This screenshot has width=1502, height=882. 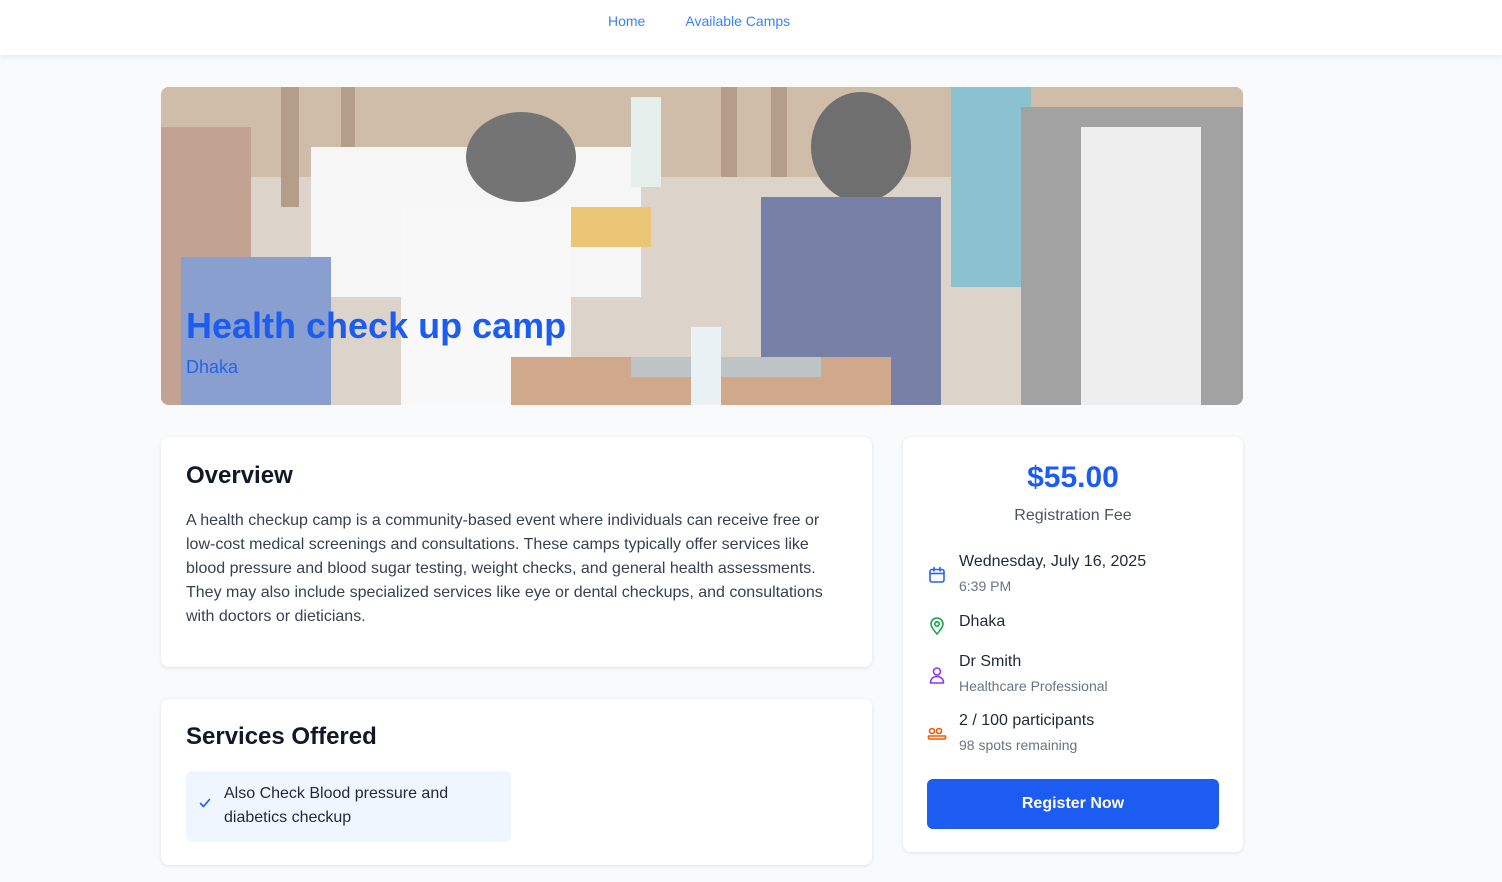 I want to click on nav-links: Home Available Camps, so click(x=699, y=21).